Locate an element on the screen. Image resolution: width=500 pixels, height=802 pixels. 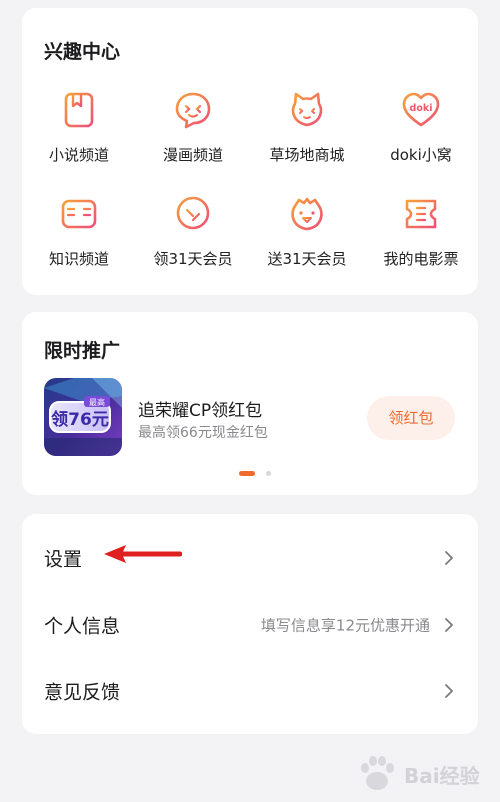
grid-item-label: 漫画频道 is located at coordinates (192, 155).